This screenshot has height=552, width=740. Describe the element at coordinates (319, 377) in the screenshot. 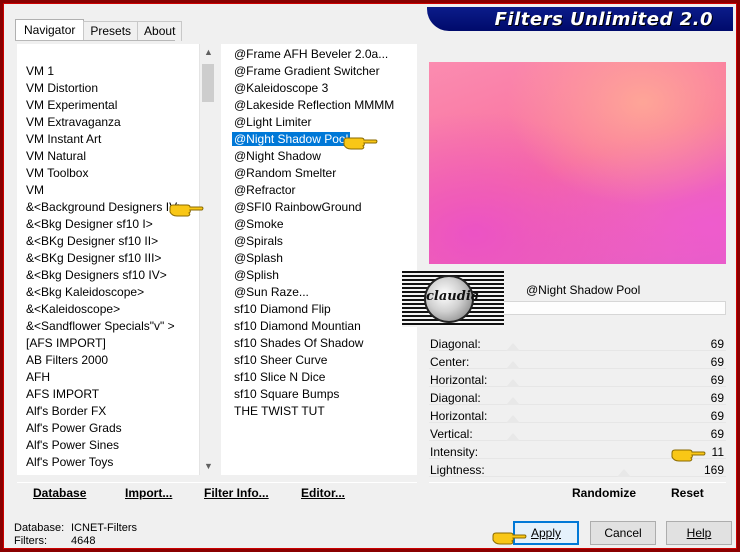

I see `filter-item: sf10 Slice N Dice` at that location.